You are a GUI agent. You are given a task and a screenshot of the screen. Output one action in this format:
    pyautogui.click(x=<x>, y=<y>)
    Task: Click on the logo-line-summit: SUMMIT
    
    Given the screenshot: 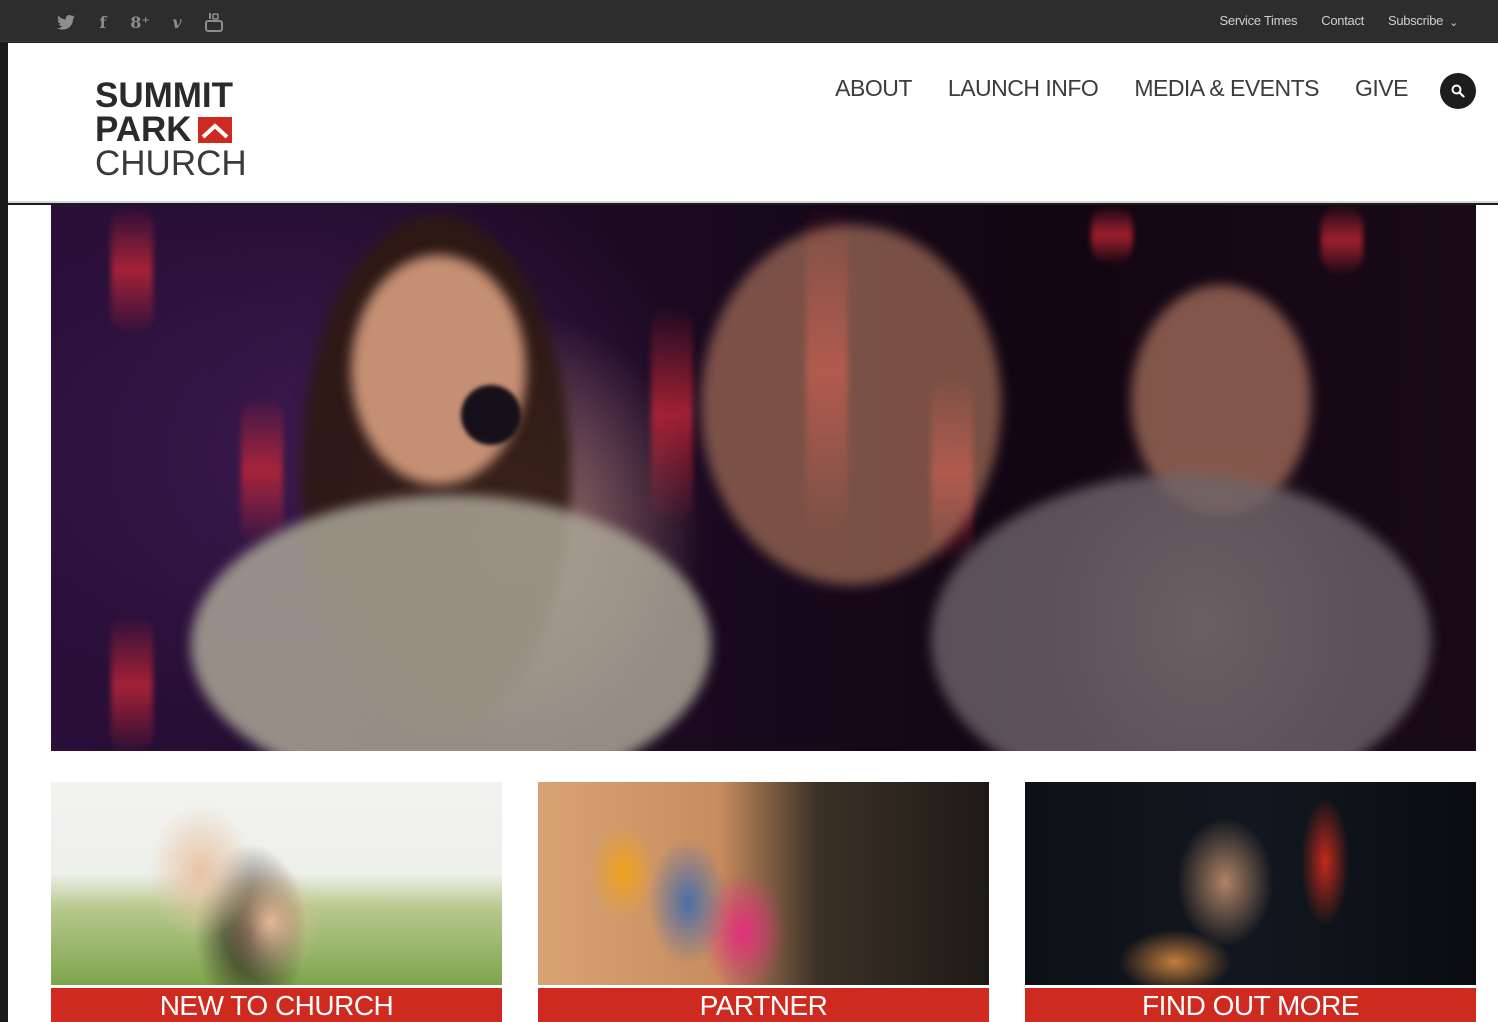 What is the action you would take?
    pyautogui.click(x=164, y=95)
    